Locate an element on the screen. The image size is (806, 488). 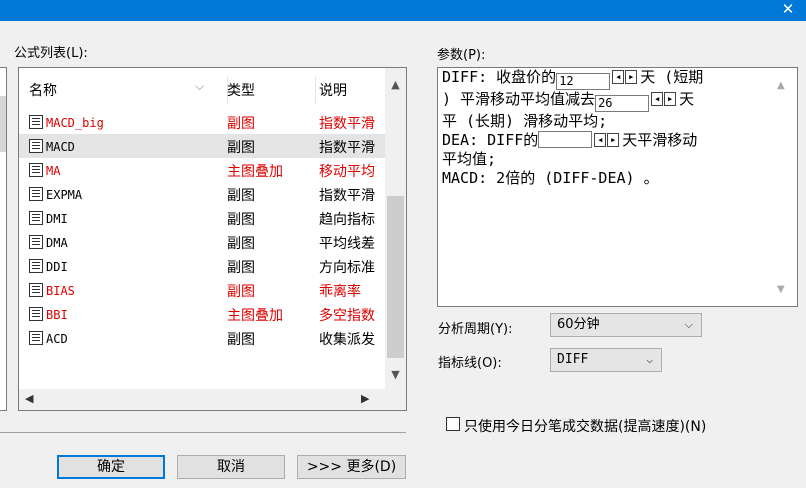
indicator-line-select: DIFF ⌵ is located at coordinates (606, 360).